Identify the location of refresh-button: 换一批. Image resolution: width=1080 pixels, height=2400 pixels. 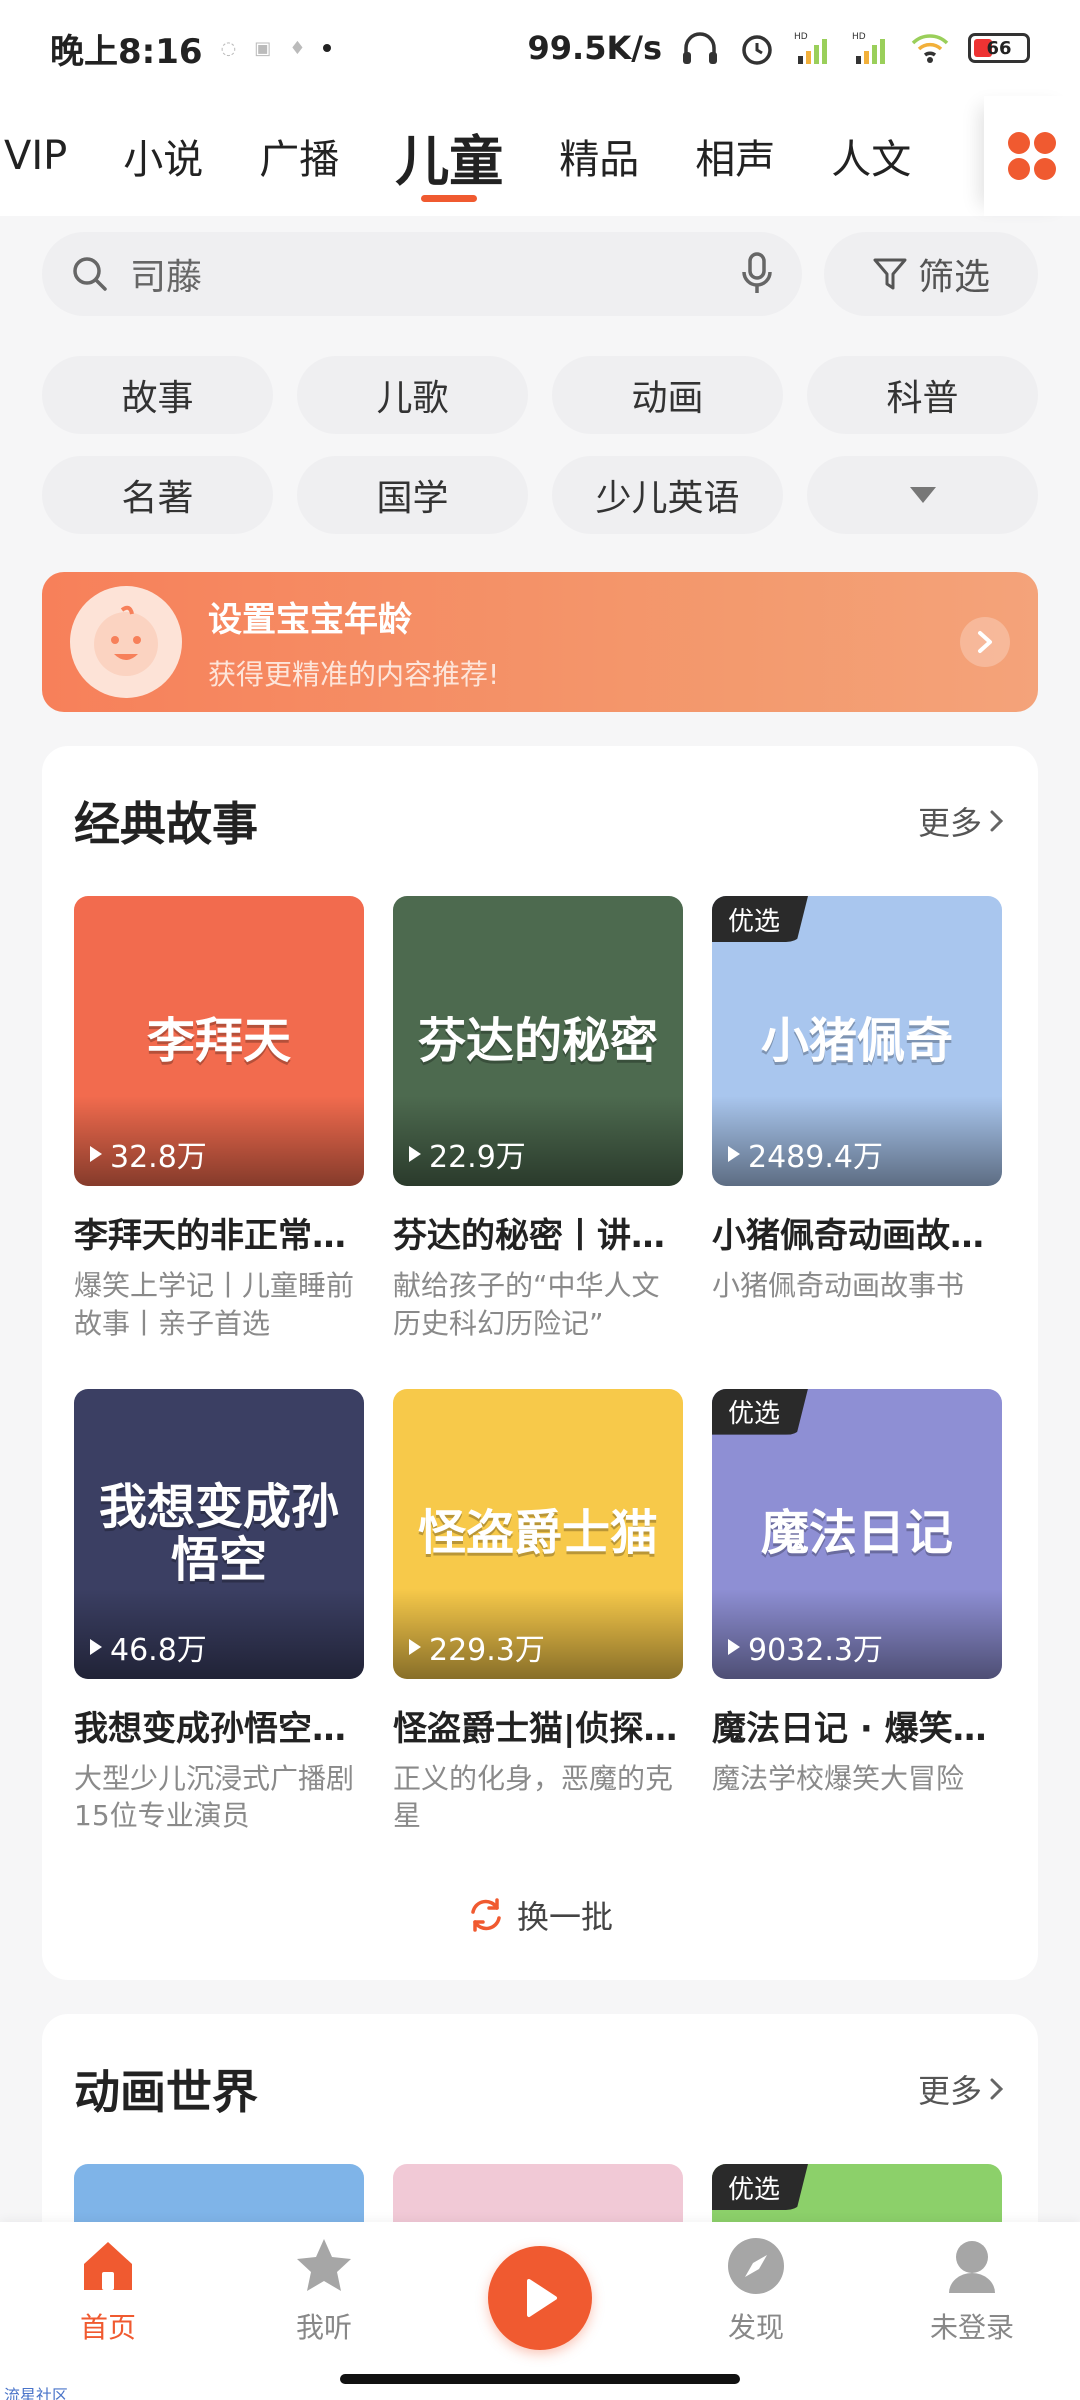
(540, 1915).